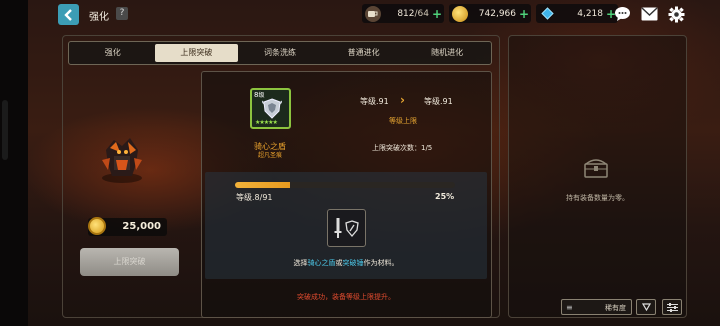 This screenshot has width=720, height=326. I want to click on break-count: 上限突破次数：1/5, so click(402, 148).